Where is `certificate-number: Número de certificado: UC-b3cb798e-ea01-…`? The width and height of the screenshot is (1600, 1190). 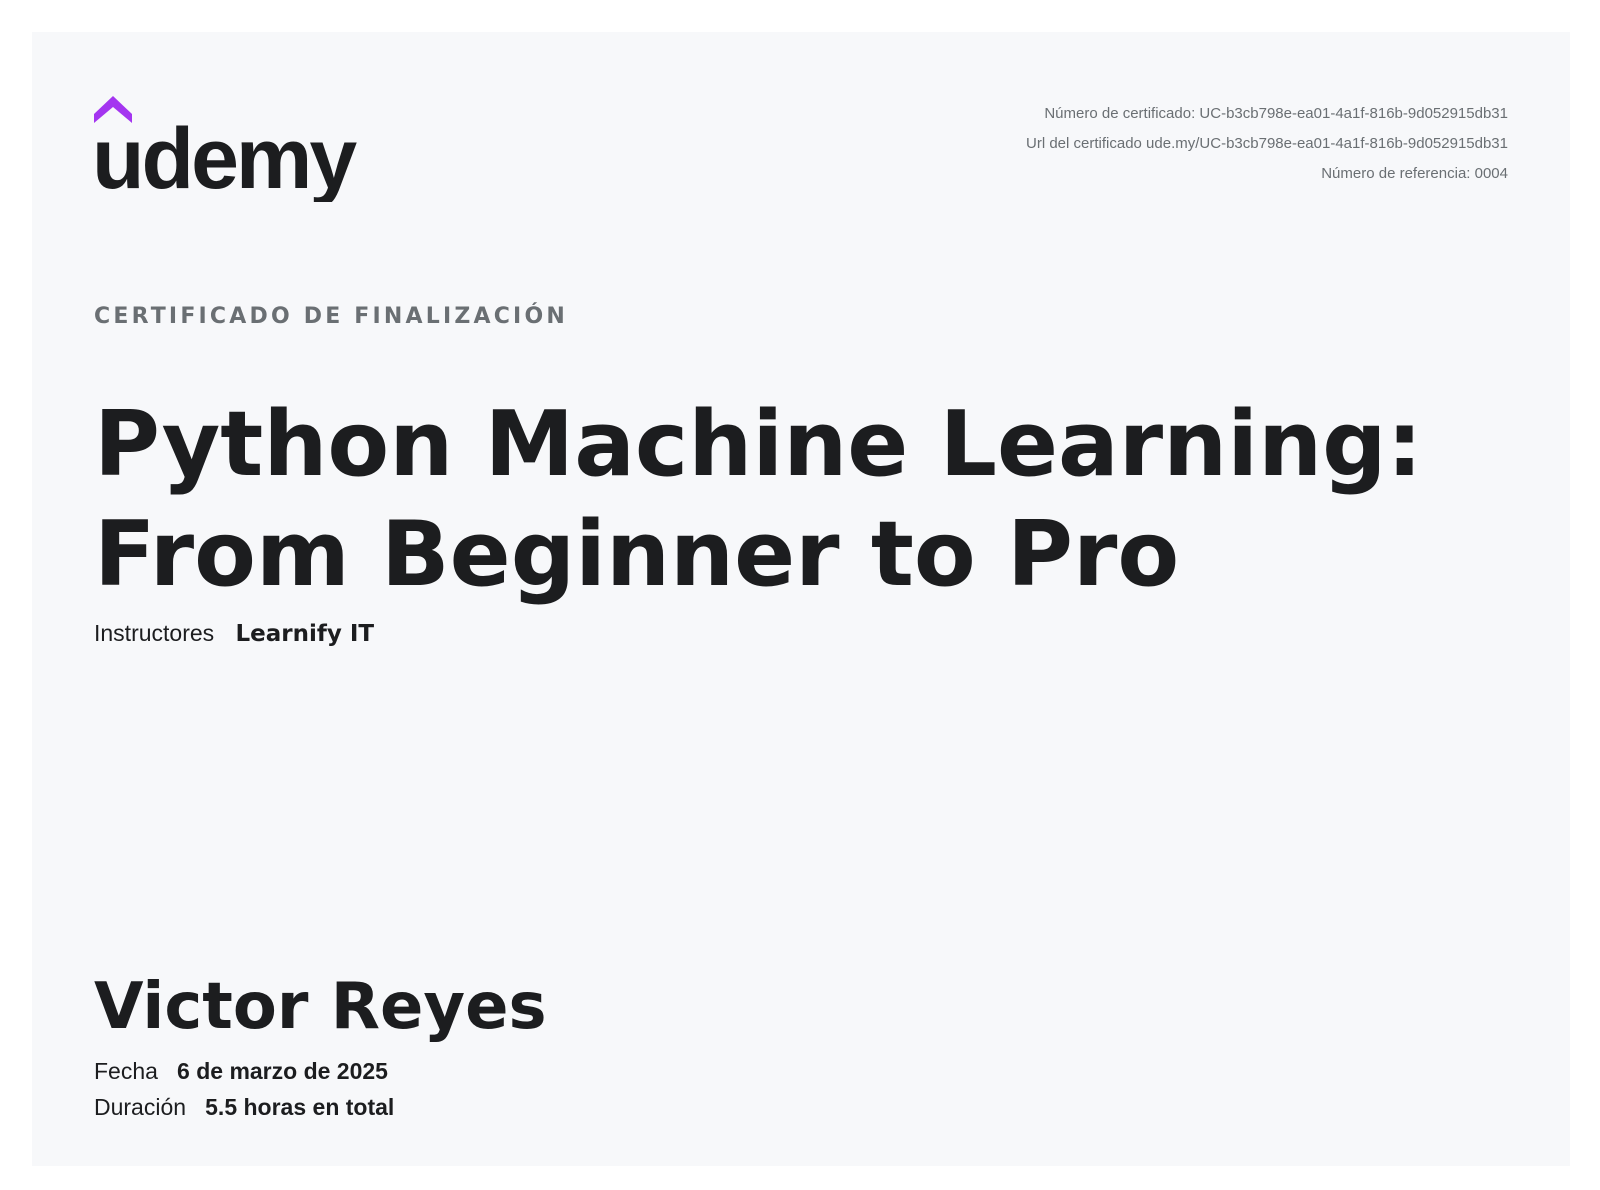
certificate-number: Número de certificado: UC-b3cb798e-ea01-… is located at coordinates (1276, 113).